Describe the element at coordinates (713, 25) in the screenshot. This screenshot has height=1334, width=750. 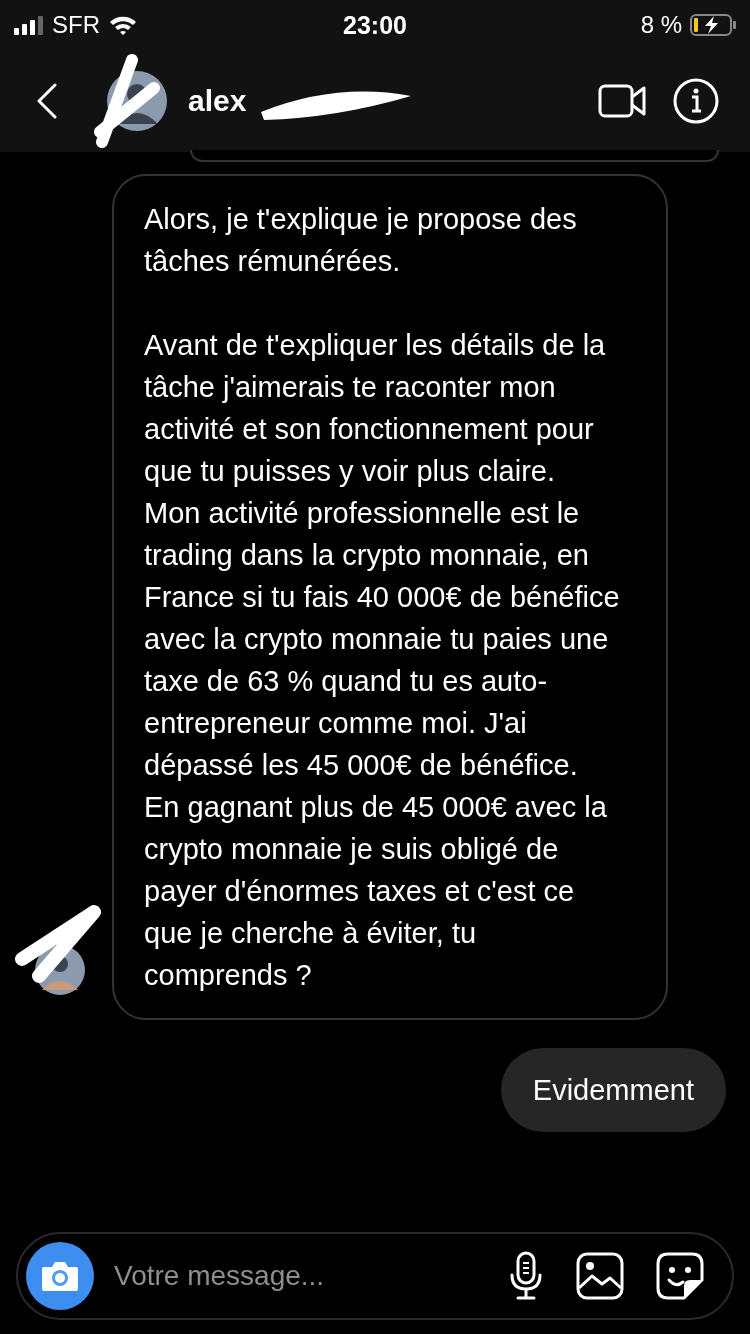
I see `battery-charging-icon` at that location.